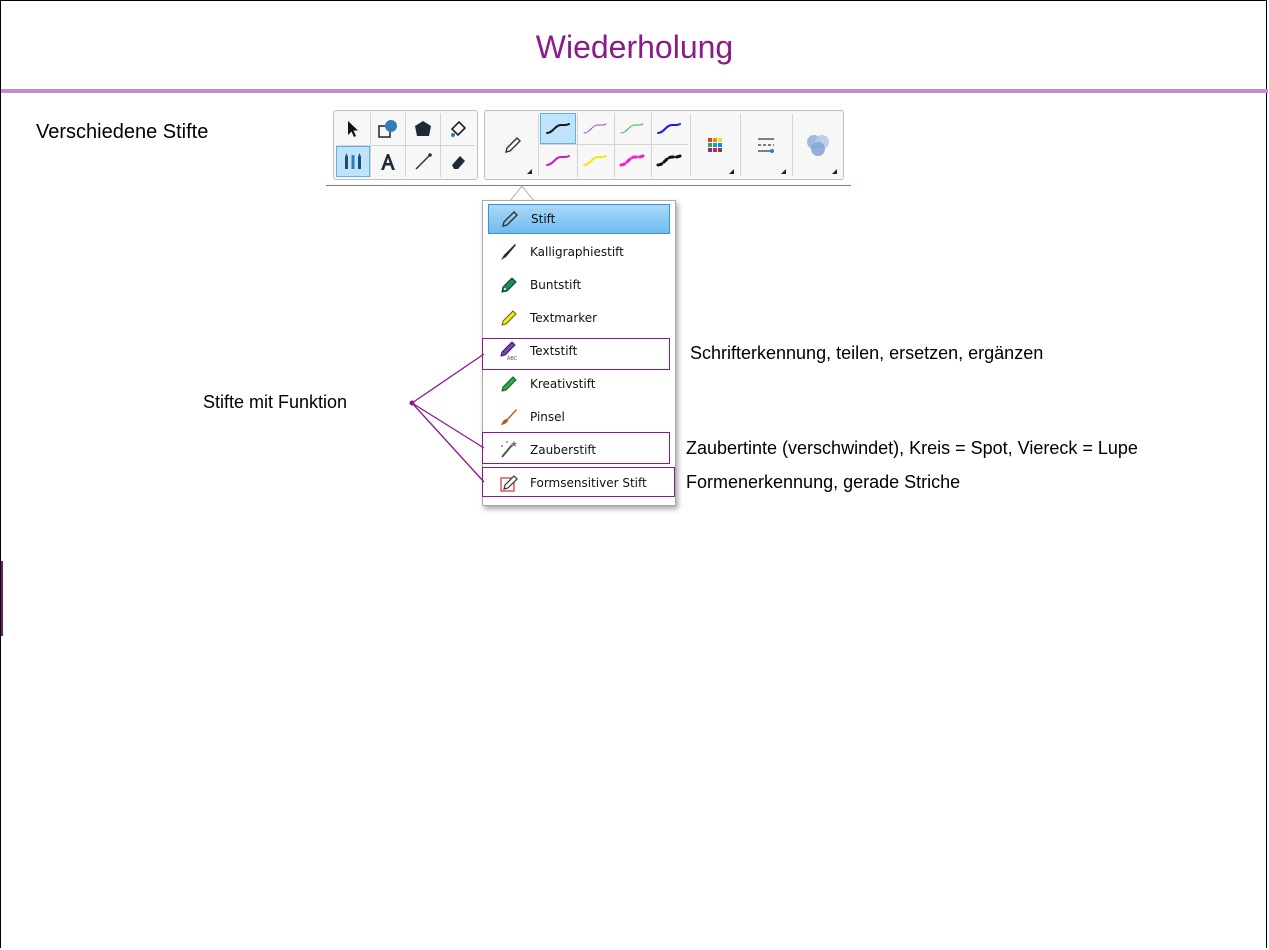 The width and height of the screenshot is (1269, 950). What do you see at coordinates (509, 318) in the screenshot?
I see `highlighter-icon` at bounding box center [509, 318].